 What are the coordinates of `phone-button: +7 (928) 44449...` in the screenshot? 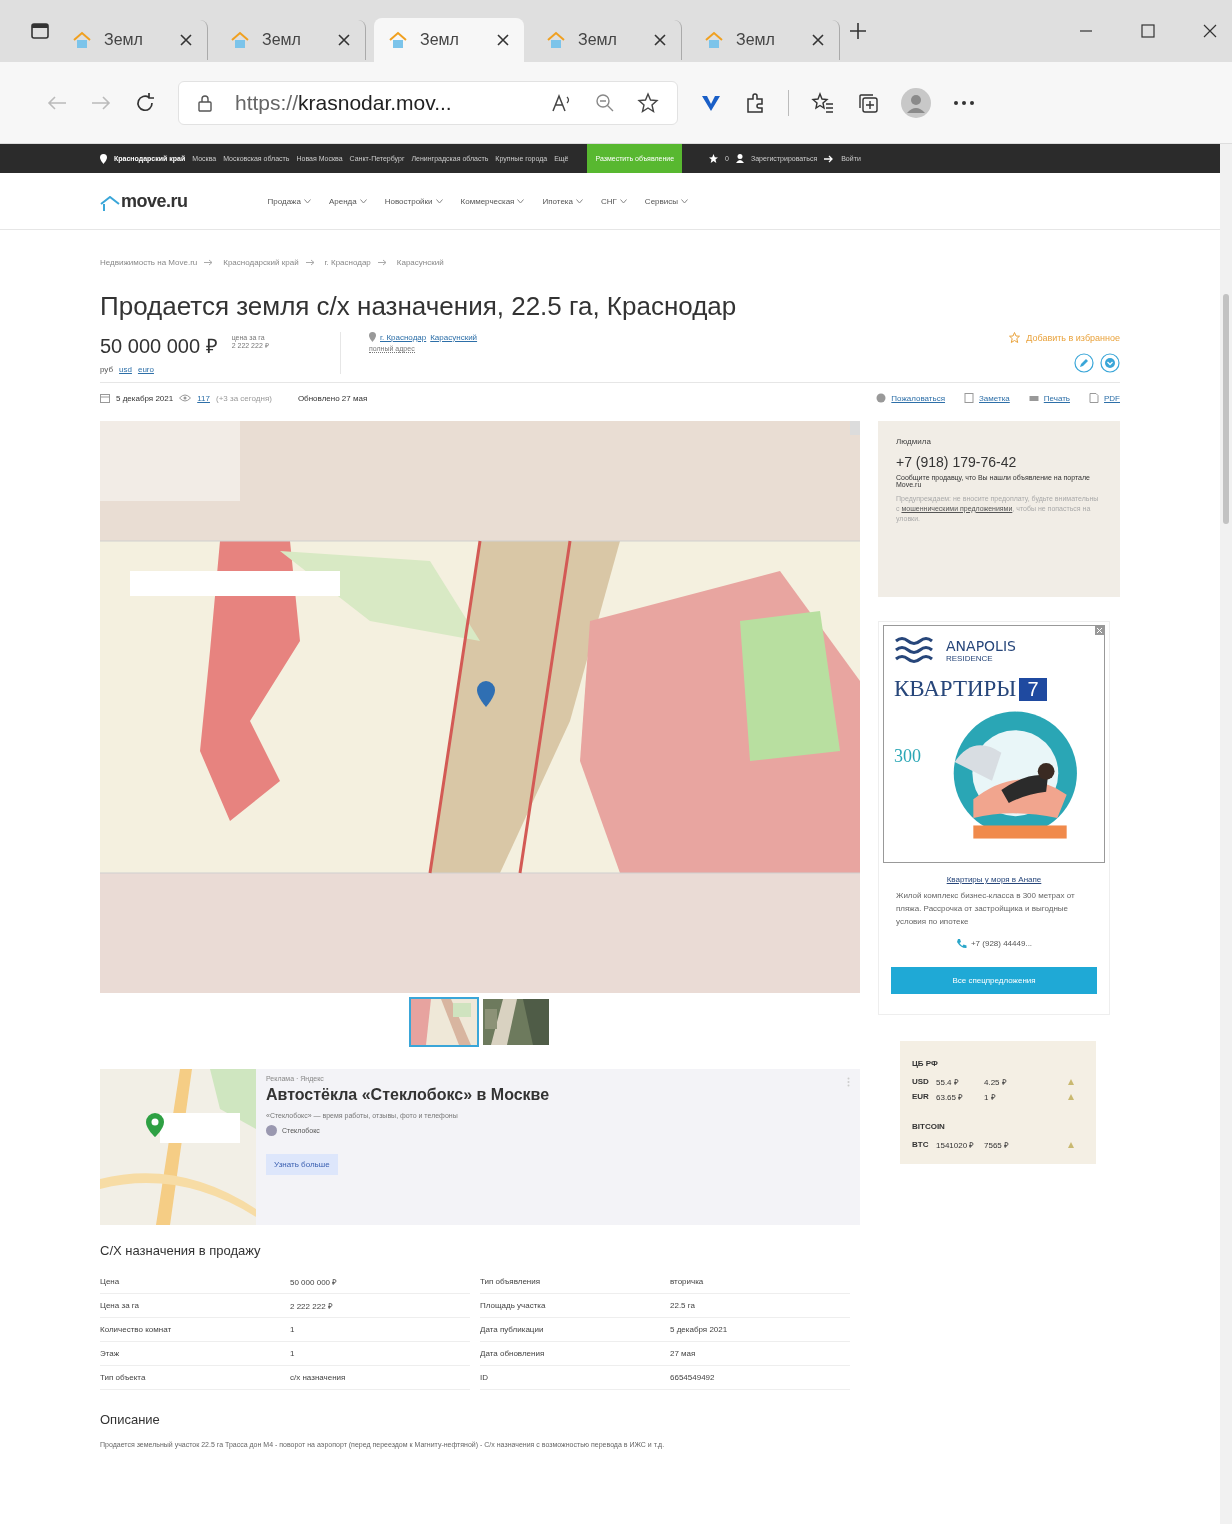 It's located at (994, 944).